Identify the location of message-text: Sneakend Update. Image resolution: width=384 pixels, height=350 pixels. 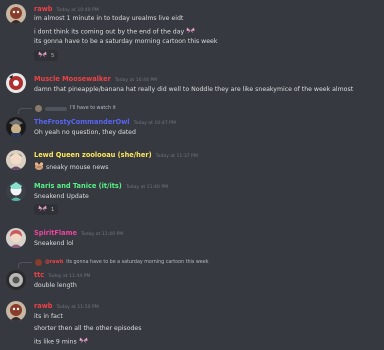
(61, 196).